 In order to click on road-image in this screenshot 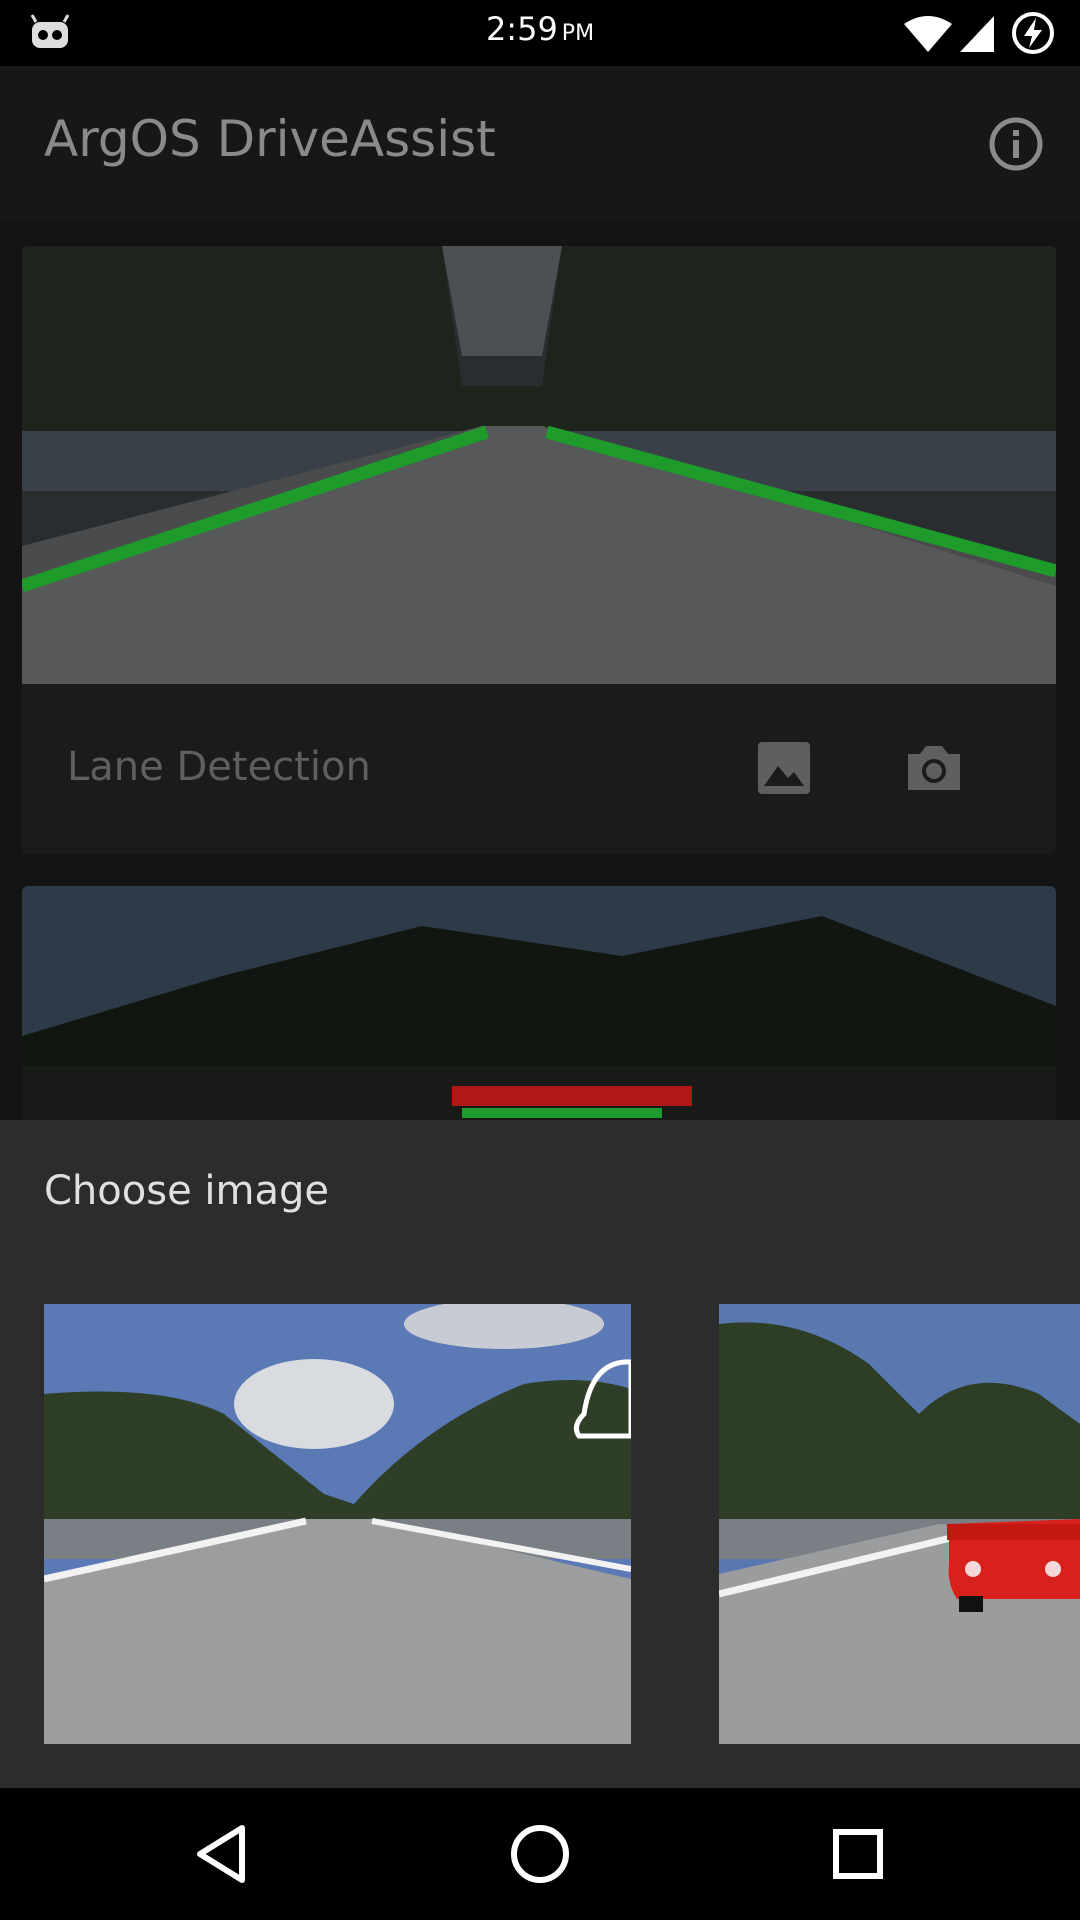, I will do `click(337, 1524)`.